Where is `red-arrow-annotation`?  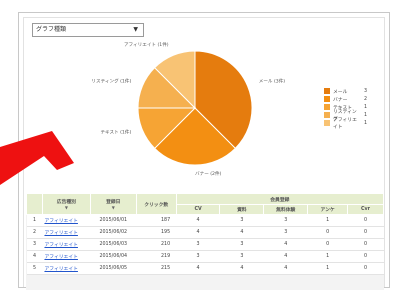 red-arrow-annotation is located at coordinates (37, 158).